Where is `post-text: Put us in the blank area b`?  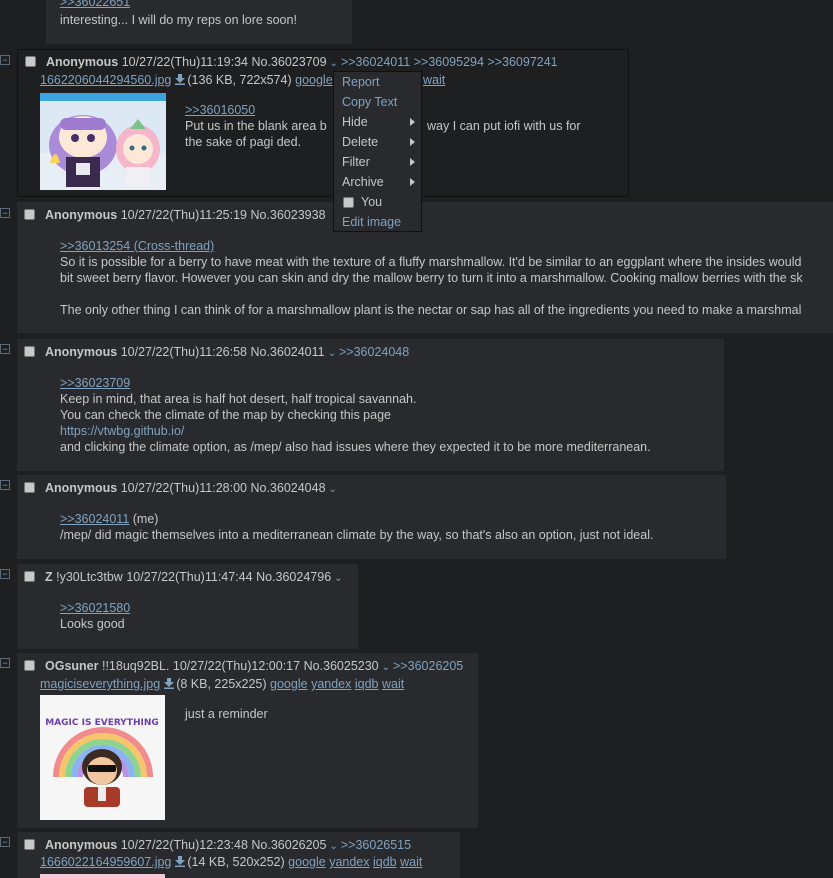 post-text: Put us in the blank area b is located at coordinates (256, 126).